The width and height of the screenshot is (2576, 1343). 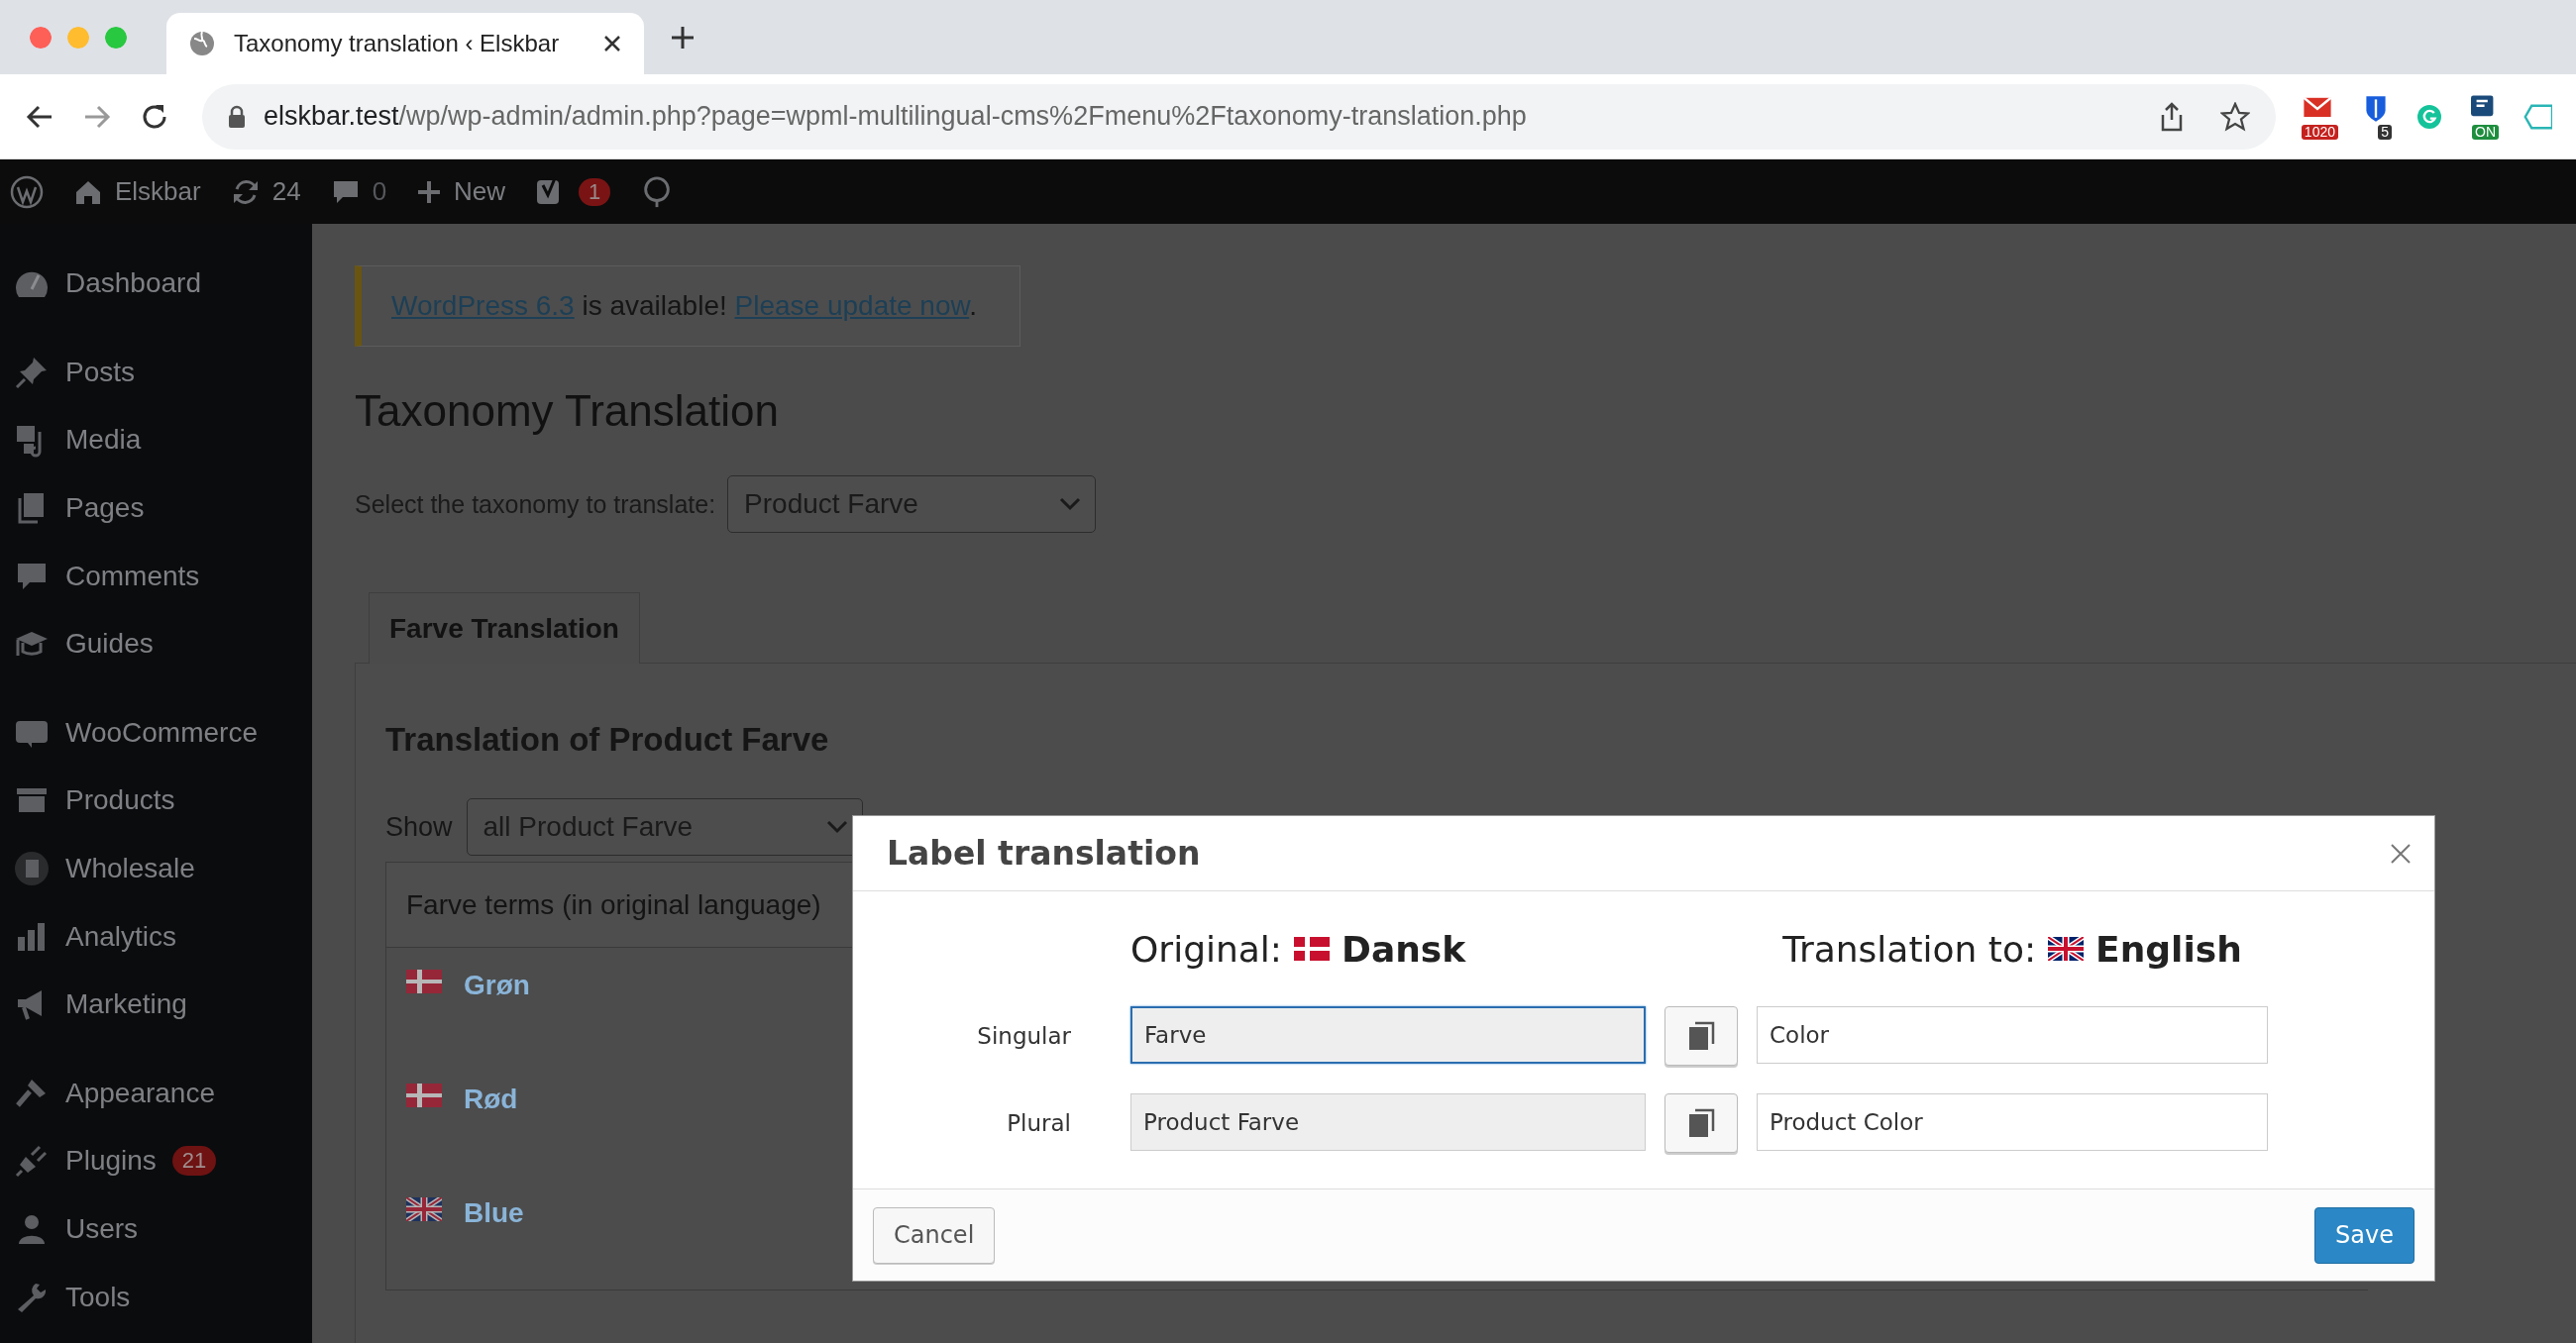 What do you see at coordinates (156, 801) in the screenshot?
I see `sidebar-item: Products` at bounding box center [156, 801].